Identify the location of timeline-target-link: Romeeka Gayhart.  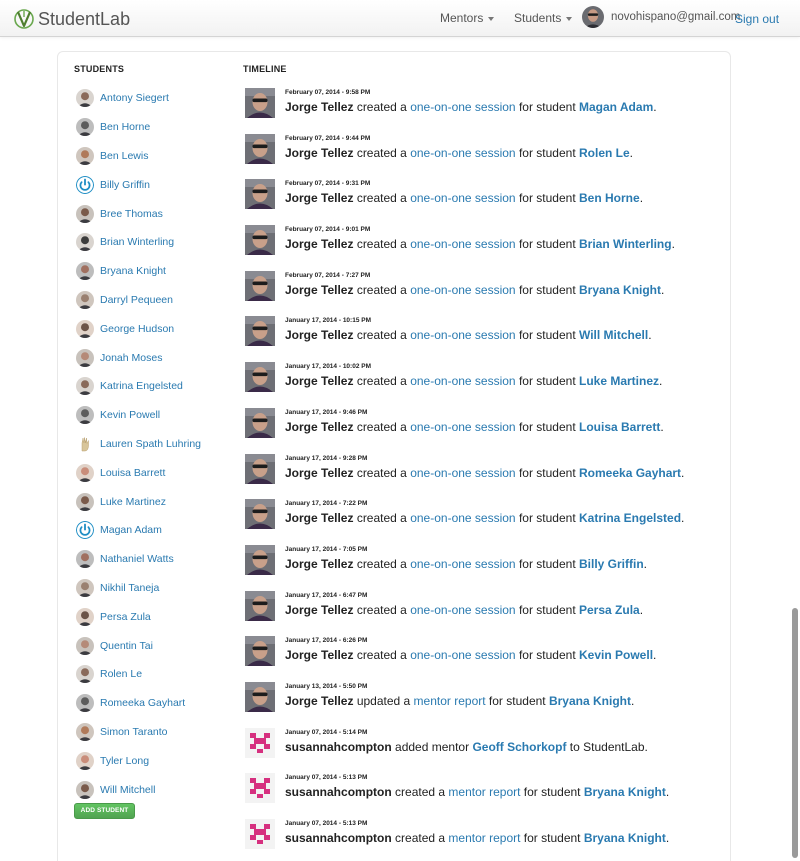
(630, 473).